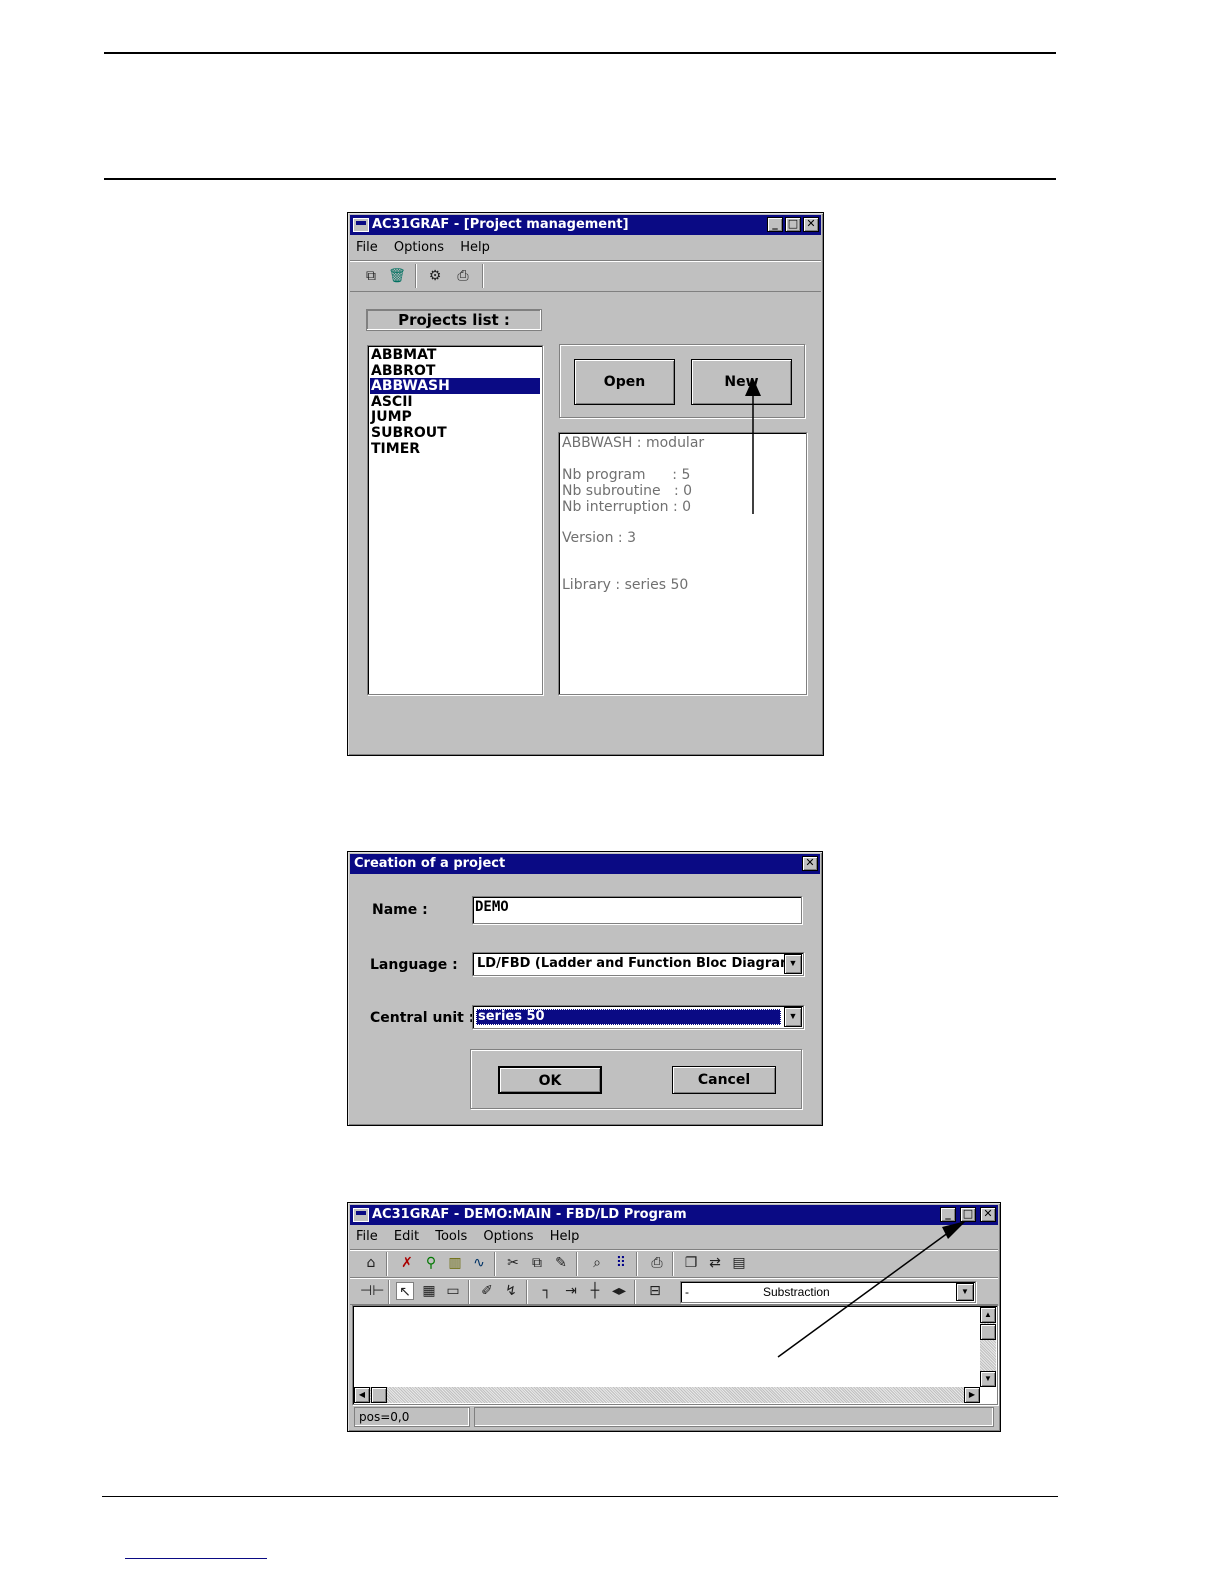 The image size is (1224, 1584). I want to click on list-item: TIMER, so click(455, 449).